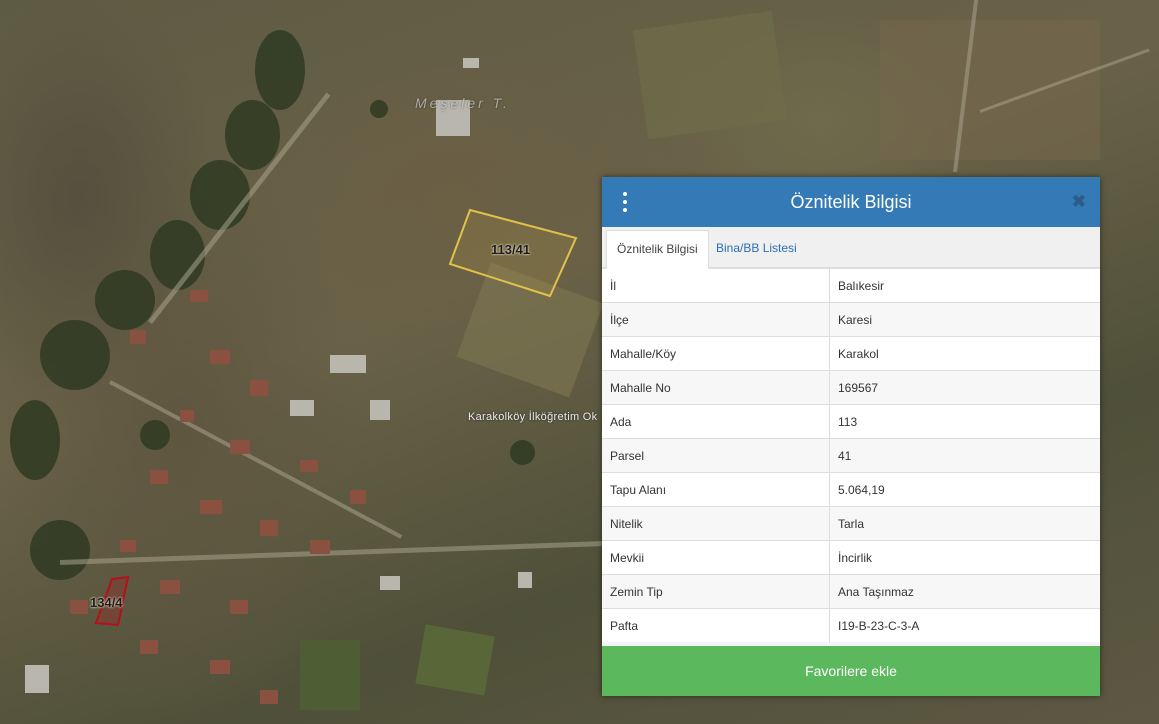 Image resolution: width=1159 pixels, height=724 pixels. What do you see at coordinates (964, 455) in the screenshot?
I see `attribute-value: 41` at bounding box center [964, 455].